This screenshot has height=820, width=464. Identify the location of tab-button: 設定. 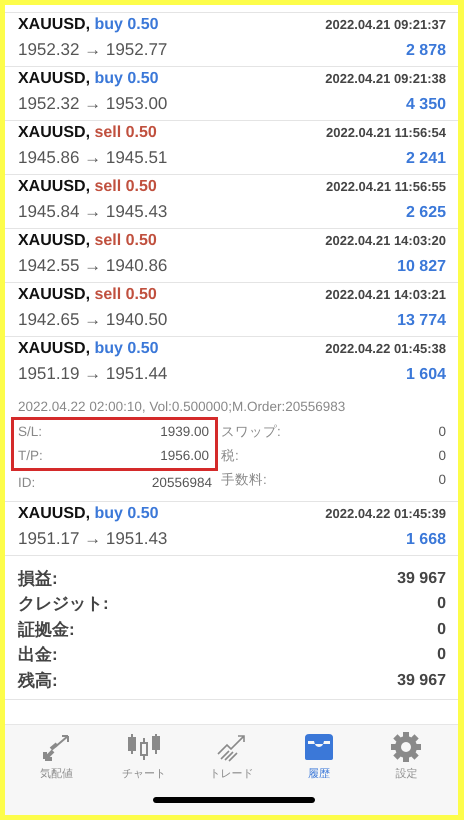
(406, 756).